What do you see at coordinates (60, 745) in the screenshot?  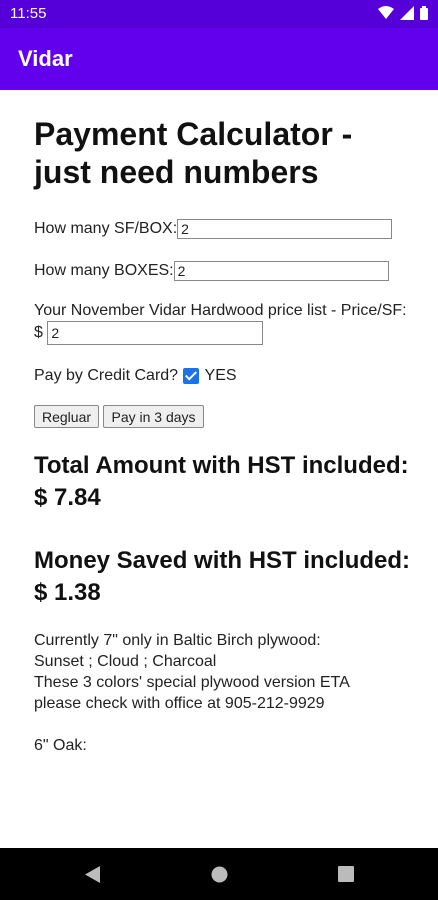 I see `next-section-label: 6" Oak:` at bounding box center [60, 745].